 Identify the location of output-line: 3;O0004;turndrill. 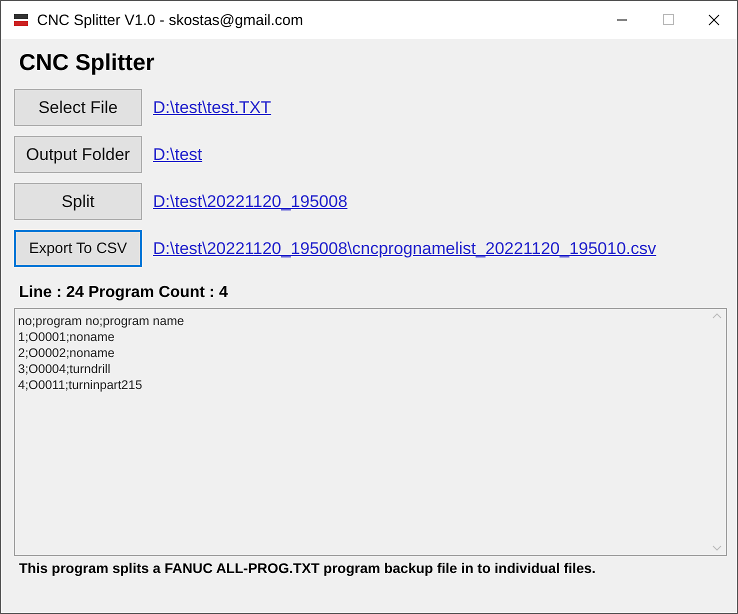
(65, 369).